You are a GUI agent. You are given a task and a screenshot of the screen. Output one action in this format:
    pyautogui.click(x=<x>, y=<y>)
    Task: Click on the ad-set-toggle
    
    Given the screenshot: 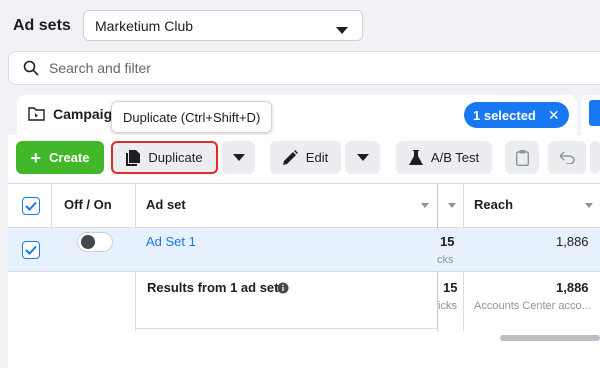 What is the action you would take?
    pyautogui.click(x=95, y=242)
    